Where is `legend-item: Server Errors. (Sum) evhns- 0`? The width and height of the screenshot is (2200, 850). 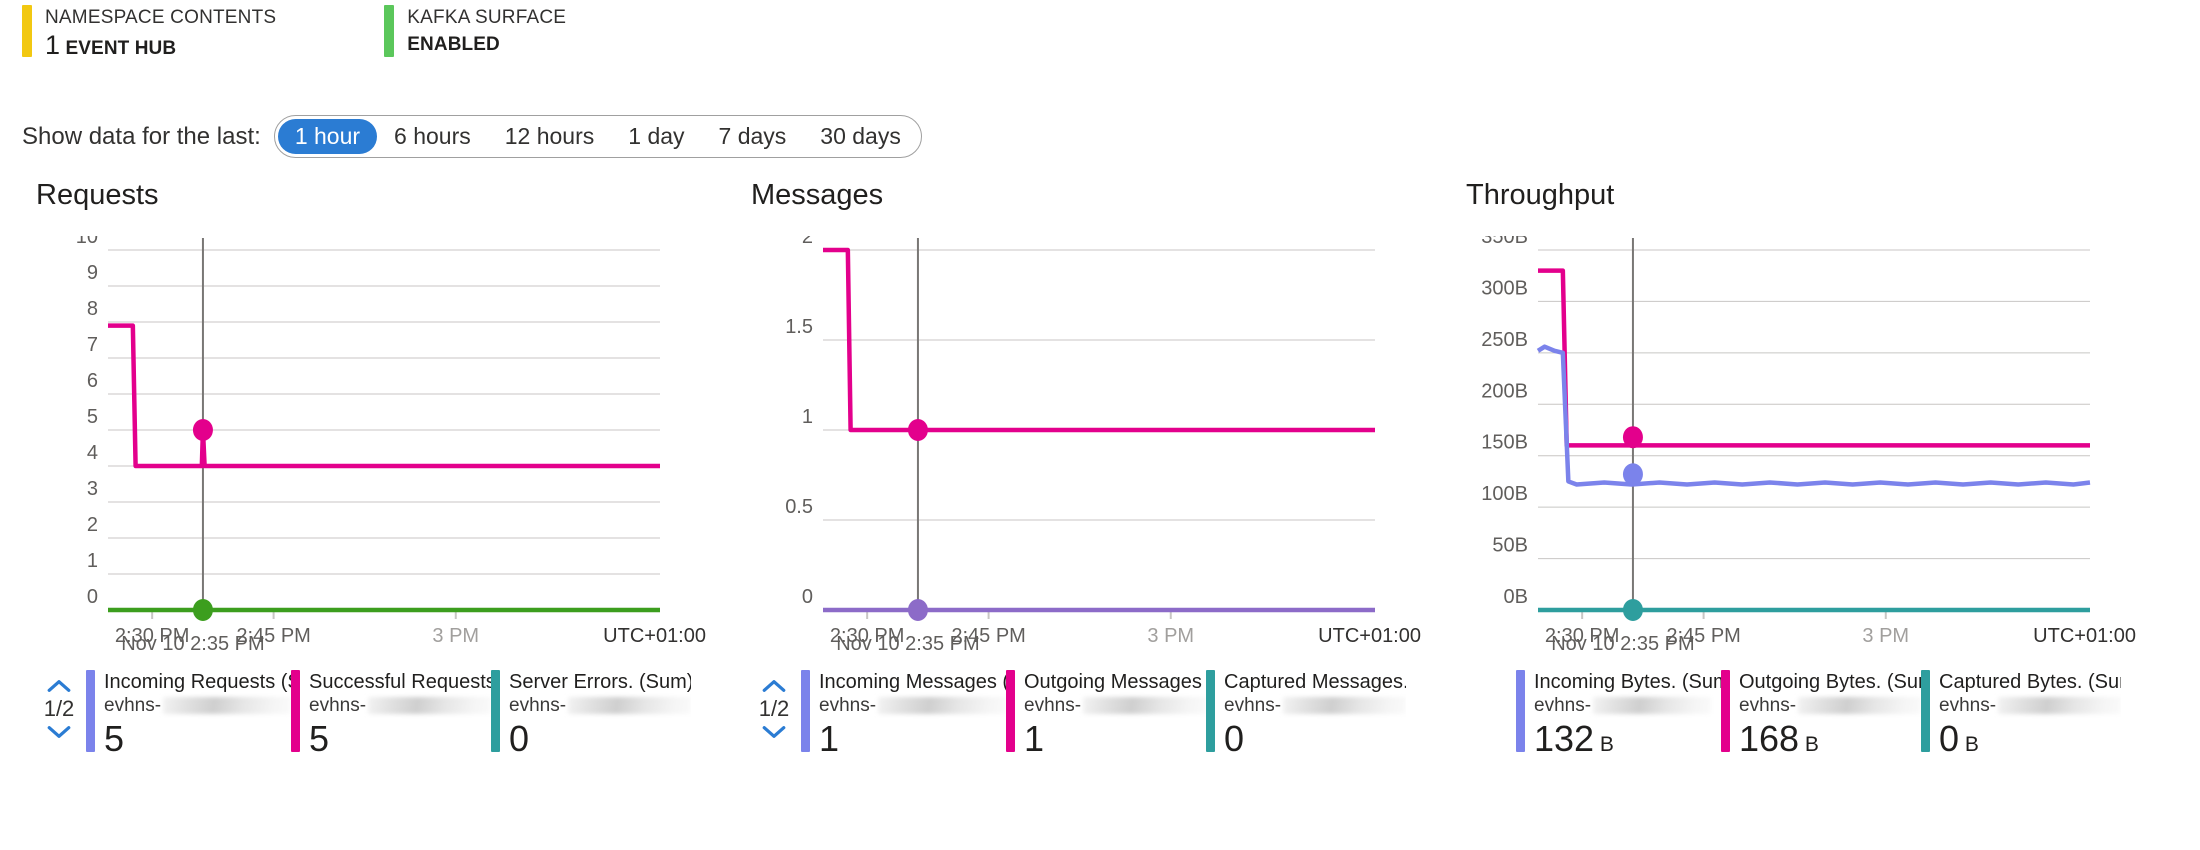
legend-item: Server Errors. (Sum) evhns- 0 is located at coordinates (591, 715).